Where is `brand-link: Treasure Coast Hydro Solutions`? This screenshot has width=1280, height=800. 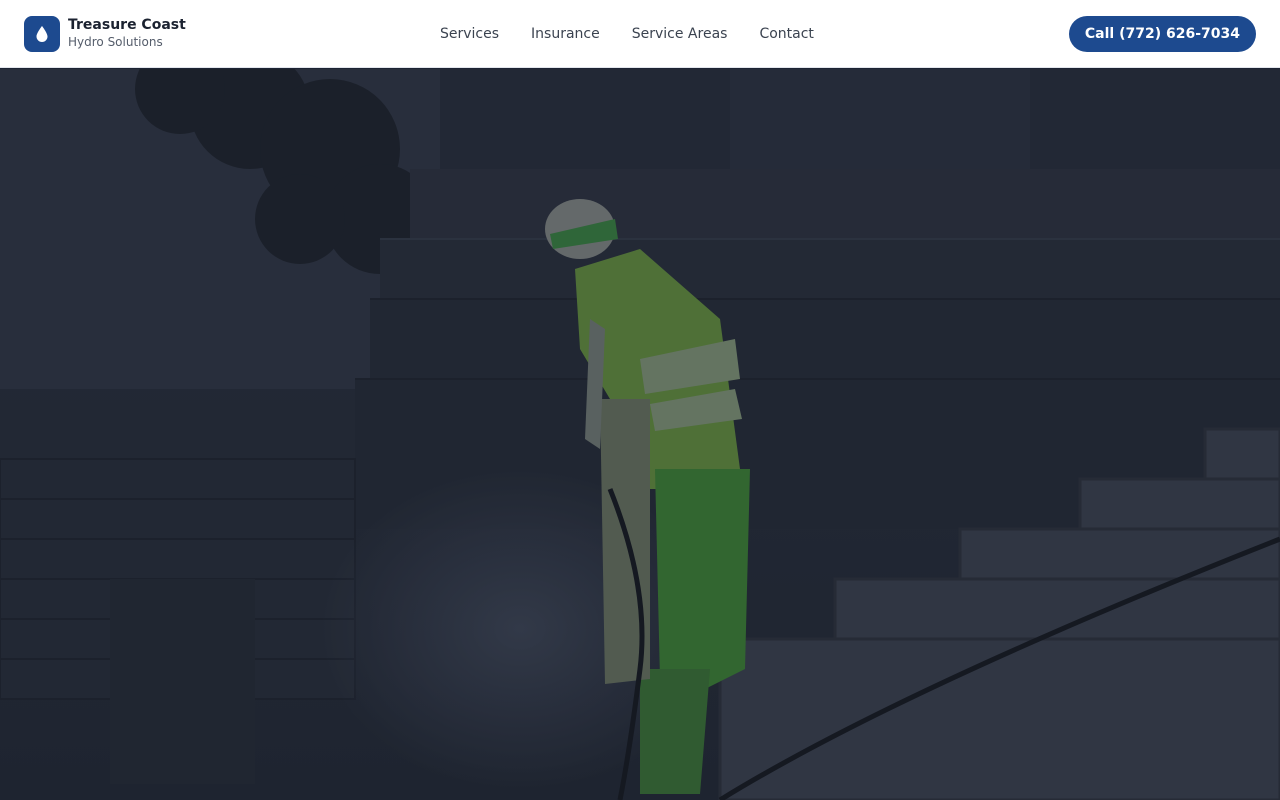
brand-link: Treasure Coast Hydro Solutions is located at coordinates (105, 33).